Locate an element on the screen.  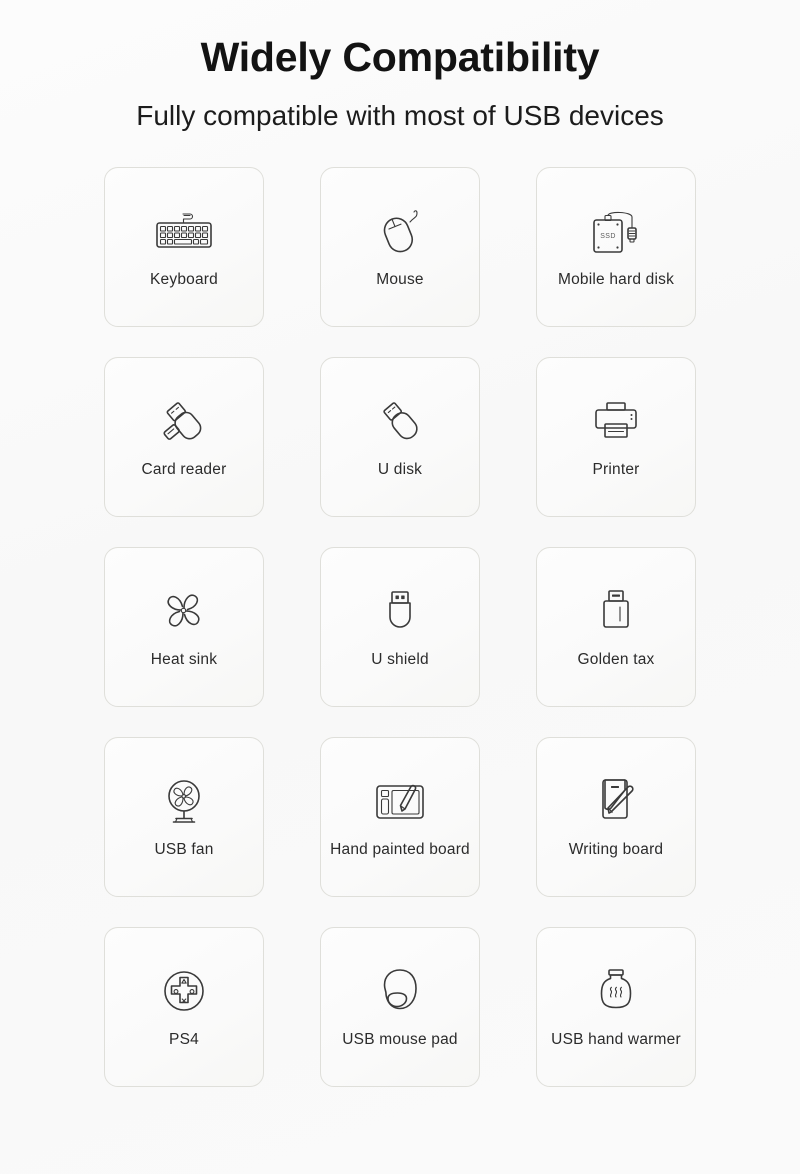
device-label: Heat sink is located at coordinates (184, 660).